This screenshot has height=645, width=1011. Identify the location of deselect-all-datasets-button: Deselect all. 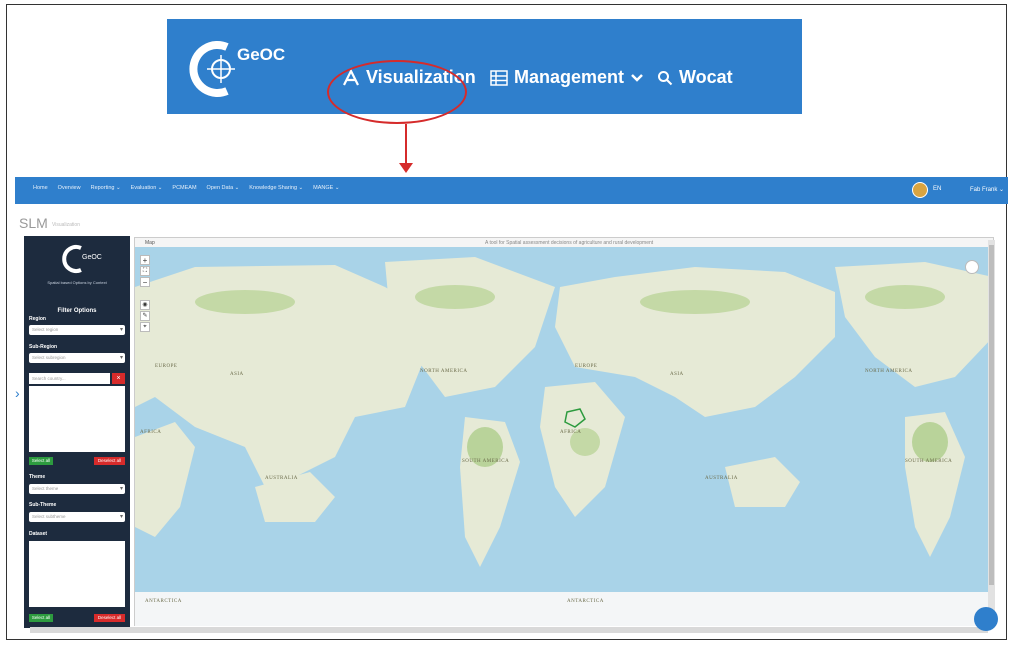
(109, 618).